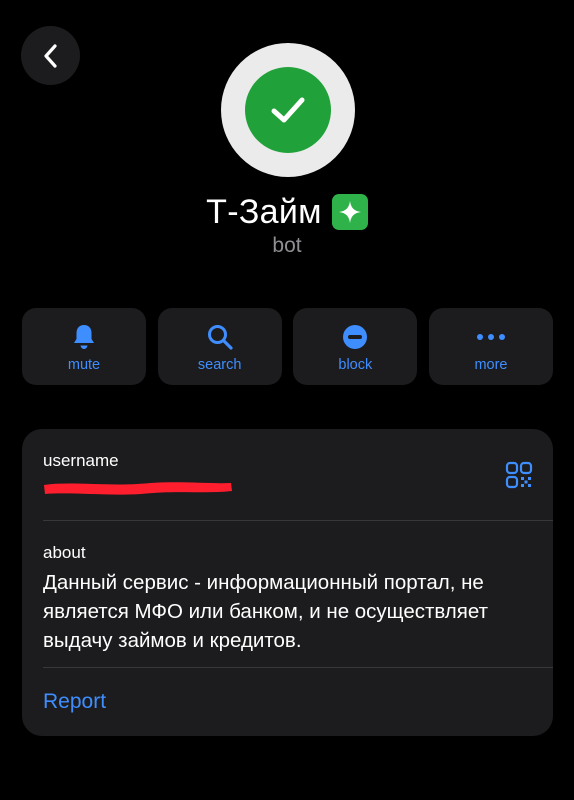 The image size is (574, 800). I want to click on block-button: block, so click(355, 346).